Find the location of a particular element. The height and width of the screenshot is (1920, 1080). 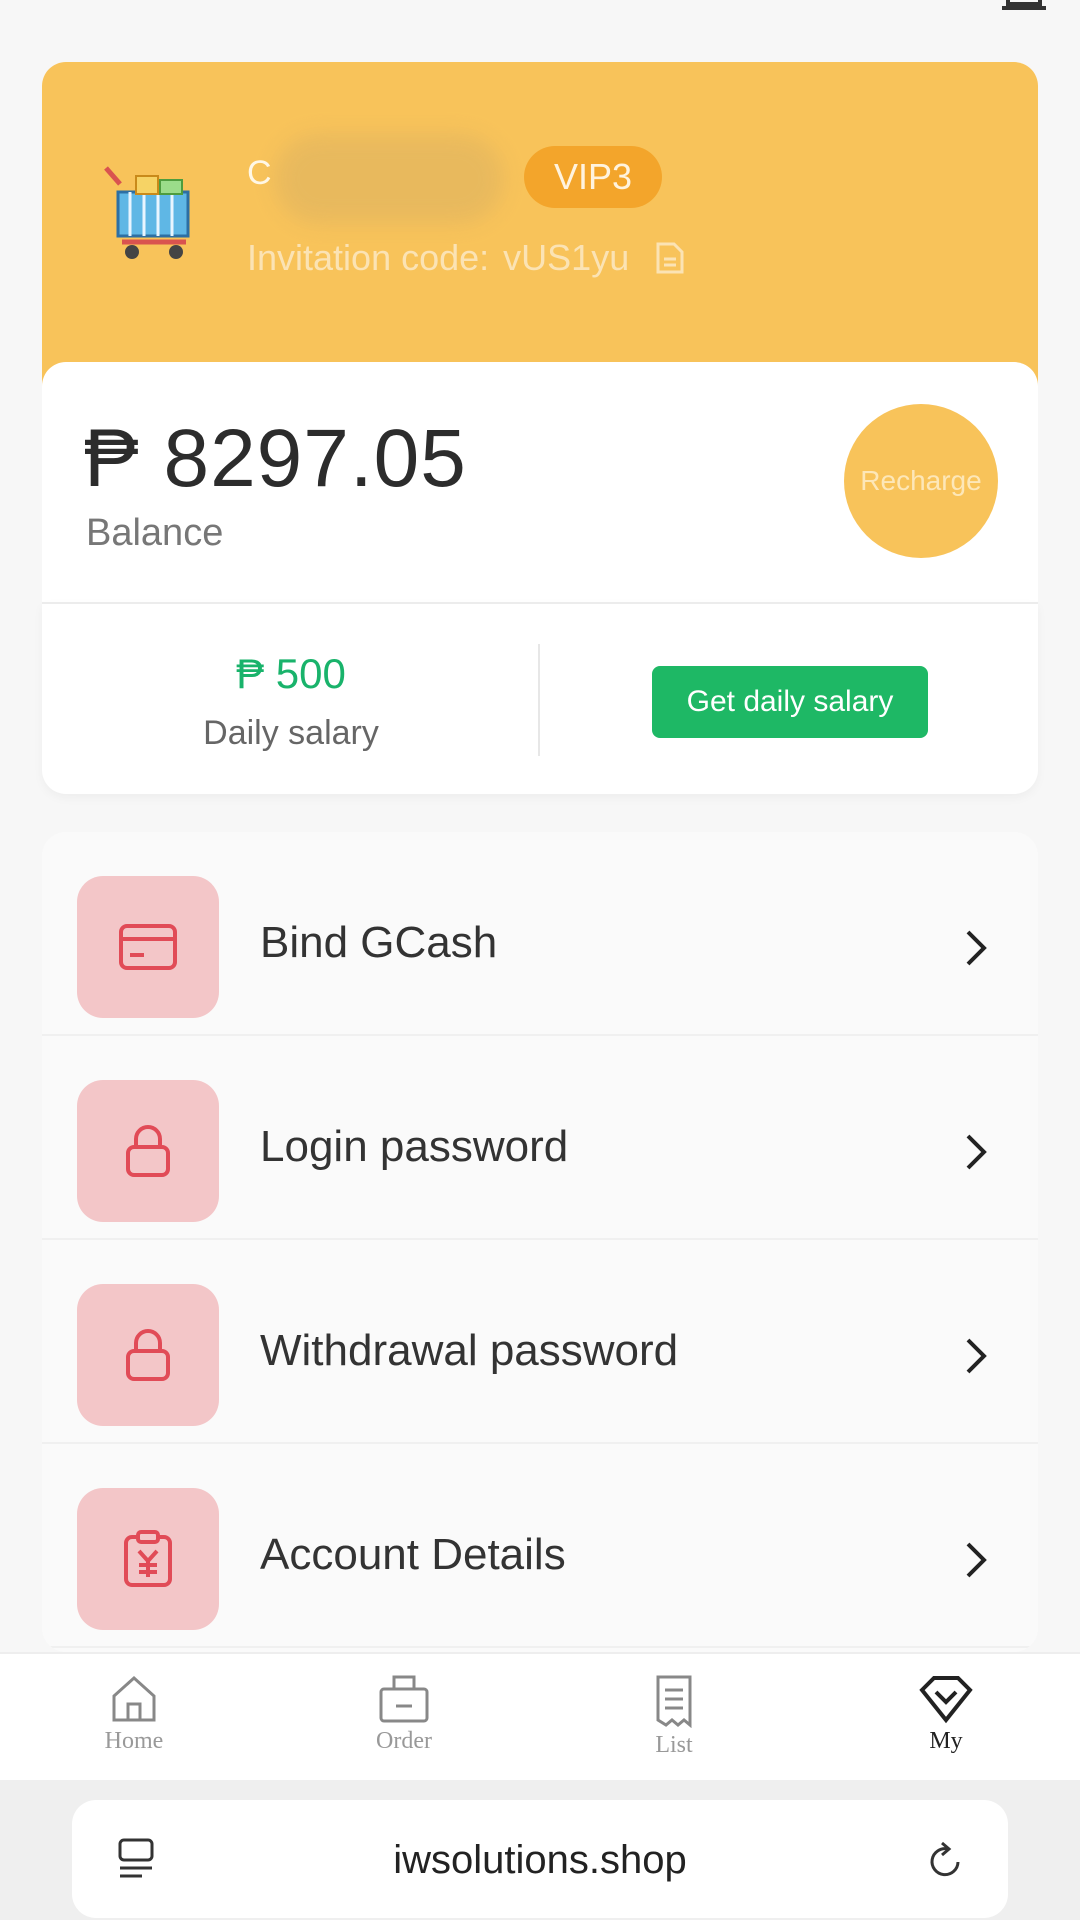

shopping-cart-icon is located at coordinates (147, 212).